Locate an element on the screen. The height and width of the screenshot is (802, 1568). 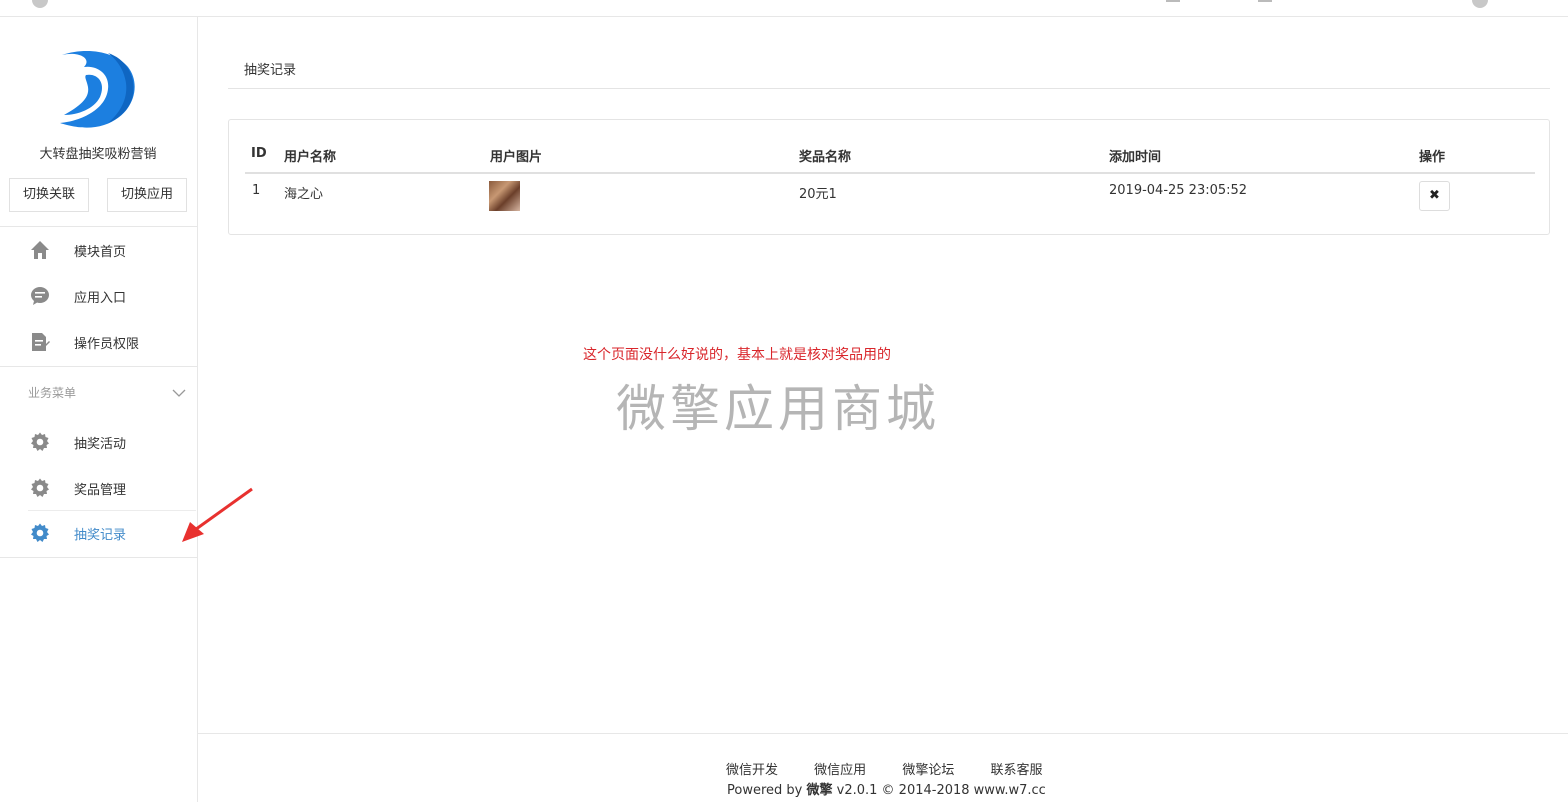
sidebar-item-label: 抽奖记录 is located at coordinates (100, 535).